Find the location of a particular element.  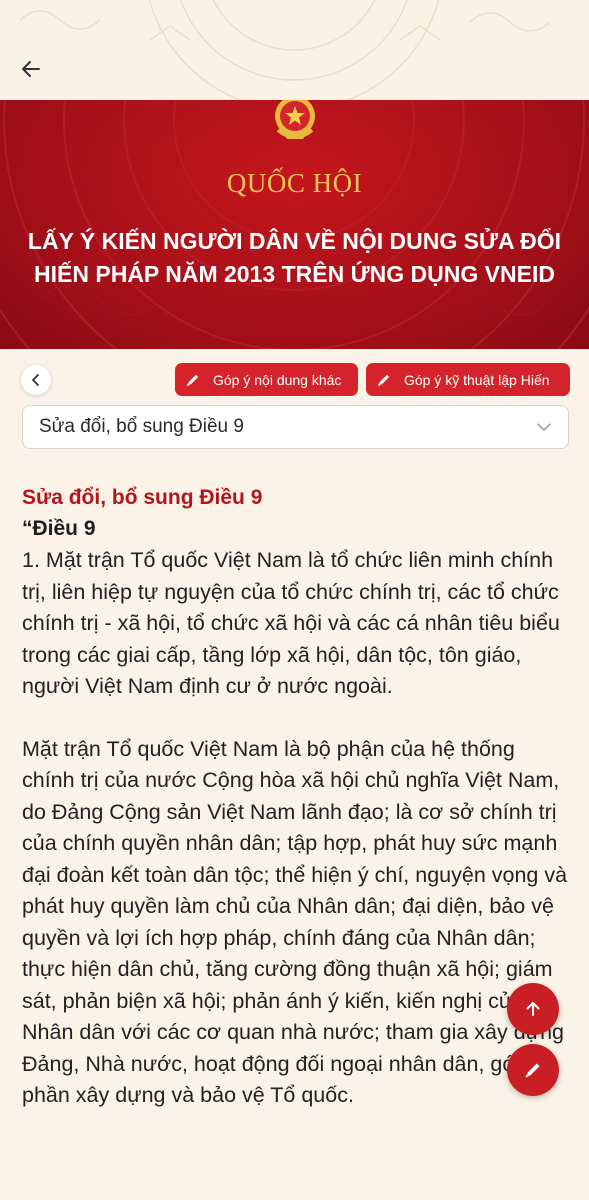

chevron-left-icon is located at coordinates (35, 380).